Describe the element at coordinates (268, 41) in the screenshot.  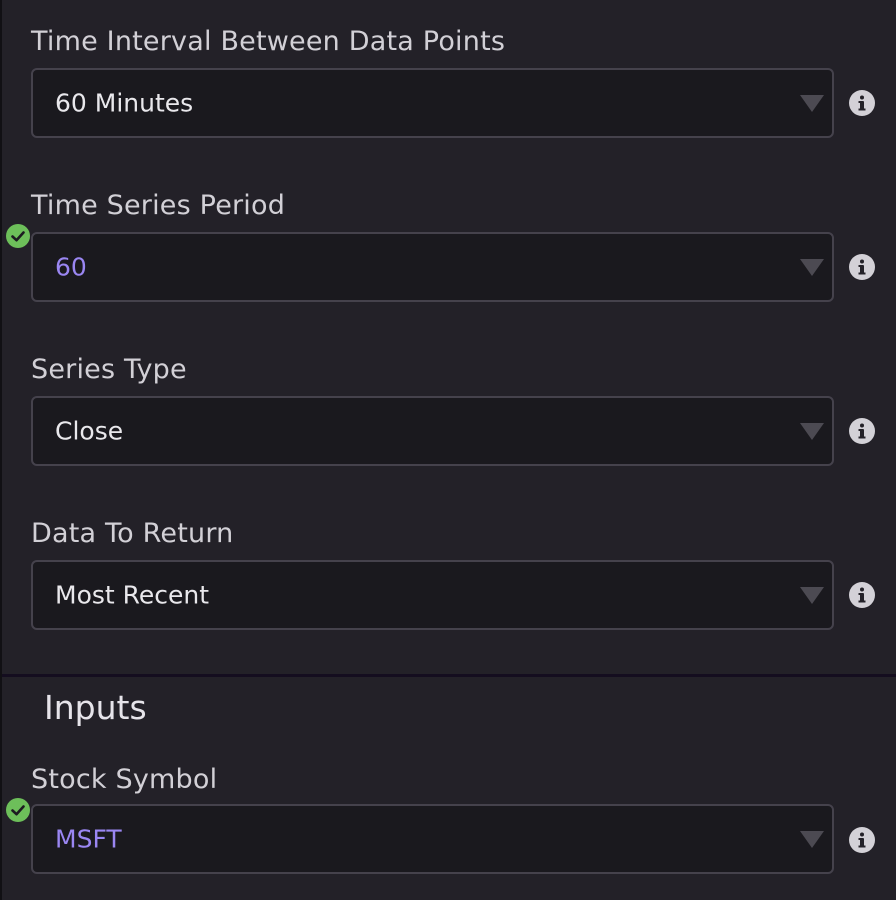
I see `field-label: Time Interval Between Data Points` at that location.